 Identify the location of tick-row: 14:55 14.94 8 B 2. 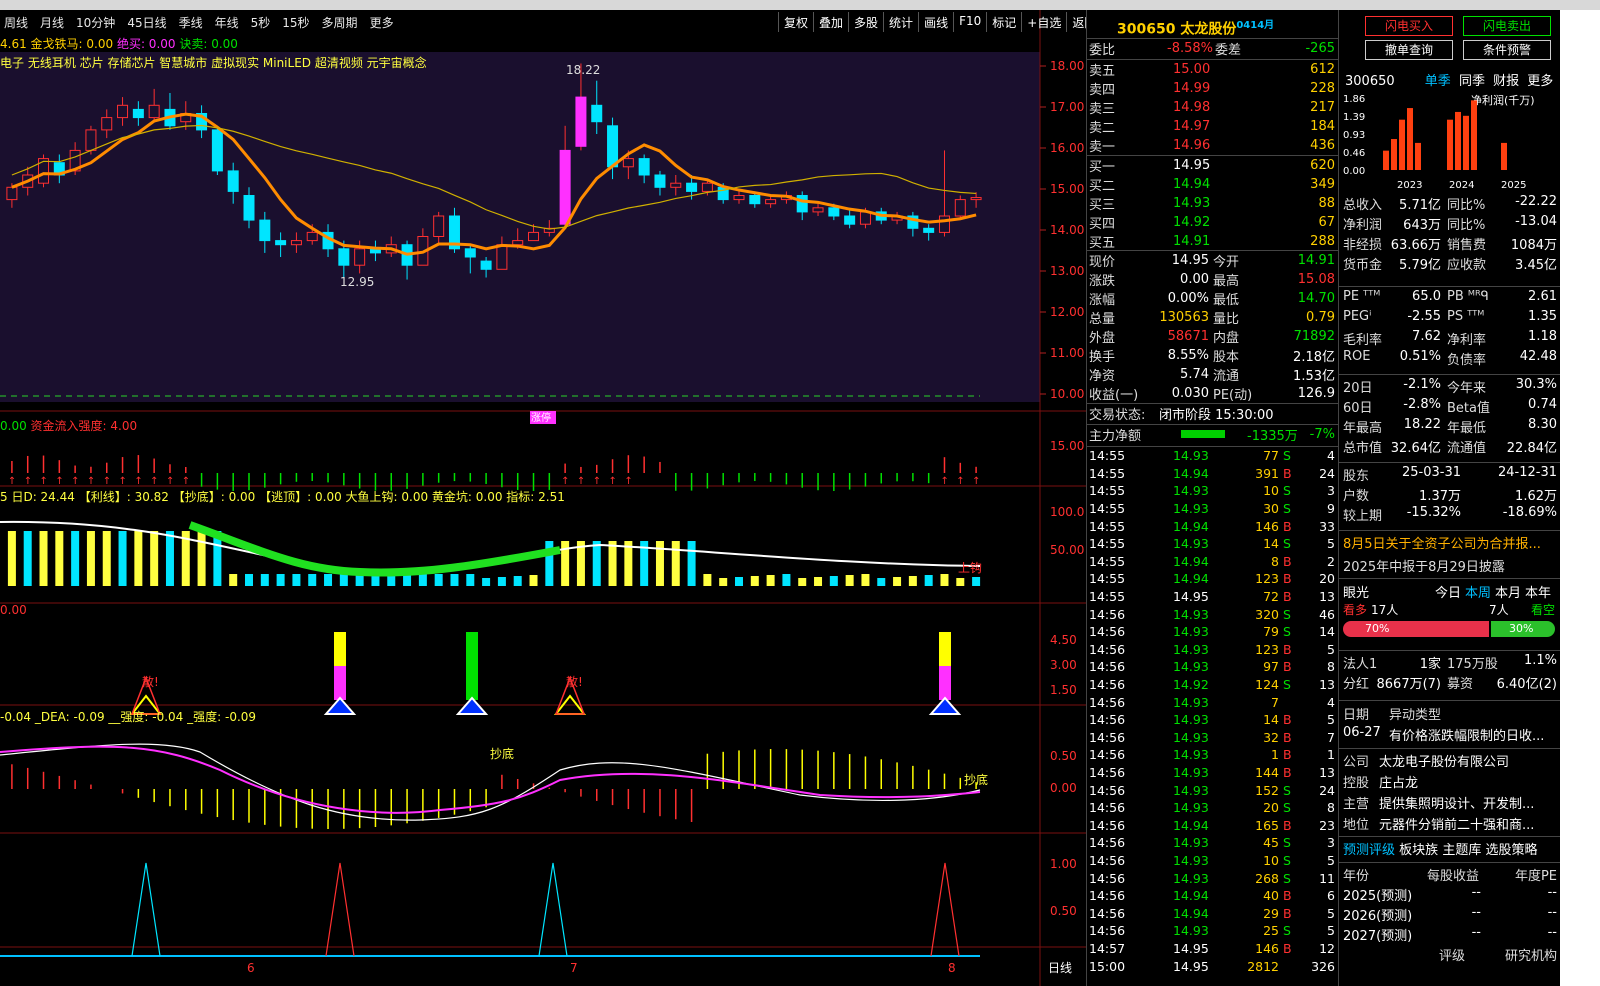
(1212, 561).